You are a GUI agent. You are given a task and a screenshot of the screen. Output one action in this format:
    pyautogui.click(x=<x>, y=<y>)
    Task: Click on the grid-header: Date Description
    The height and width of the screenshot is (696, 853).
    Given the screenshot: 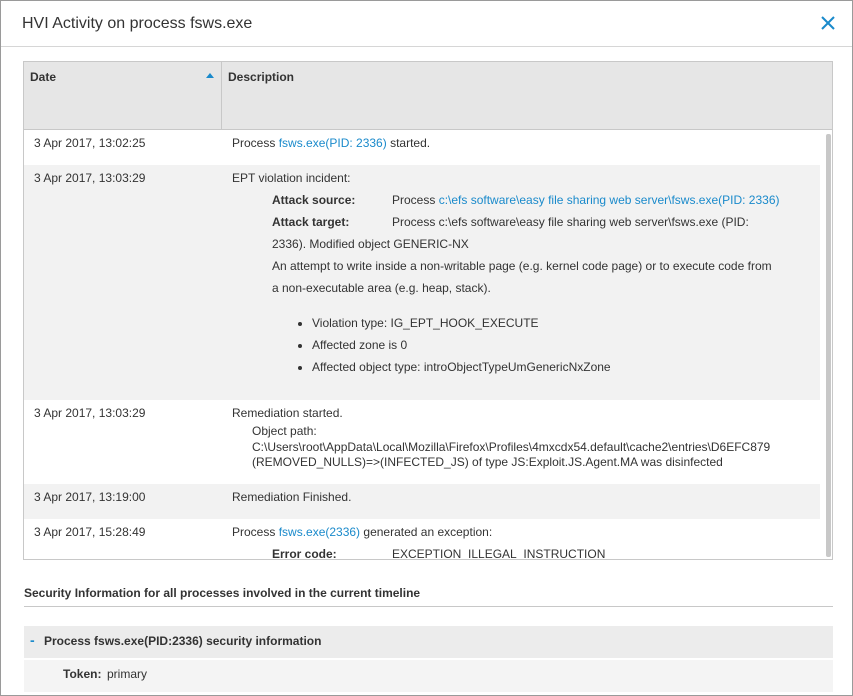 What is the action you would take?
    pyautogui.click(x=428, y=96)
    